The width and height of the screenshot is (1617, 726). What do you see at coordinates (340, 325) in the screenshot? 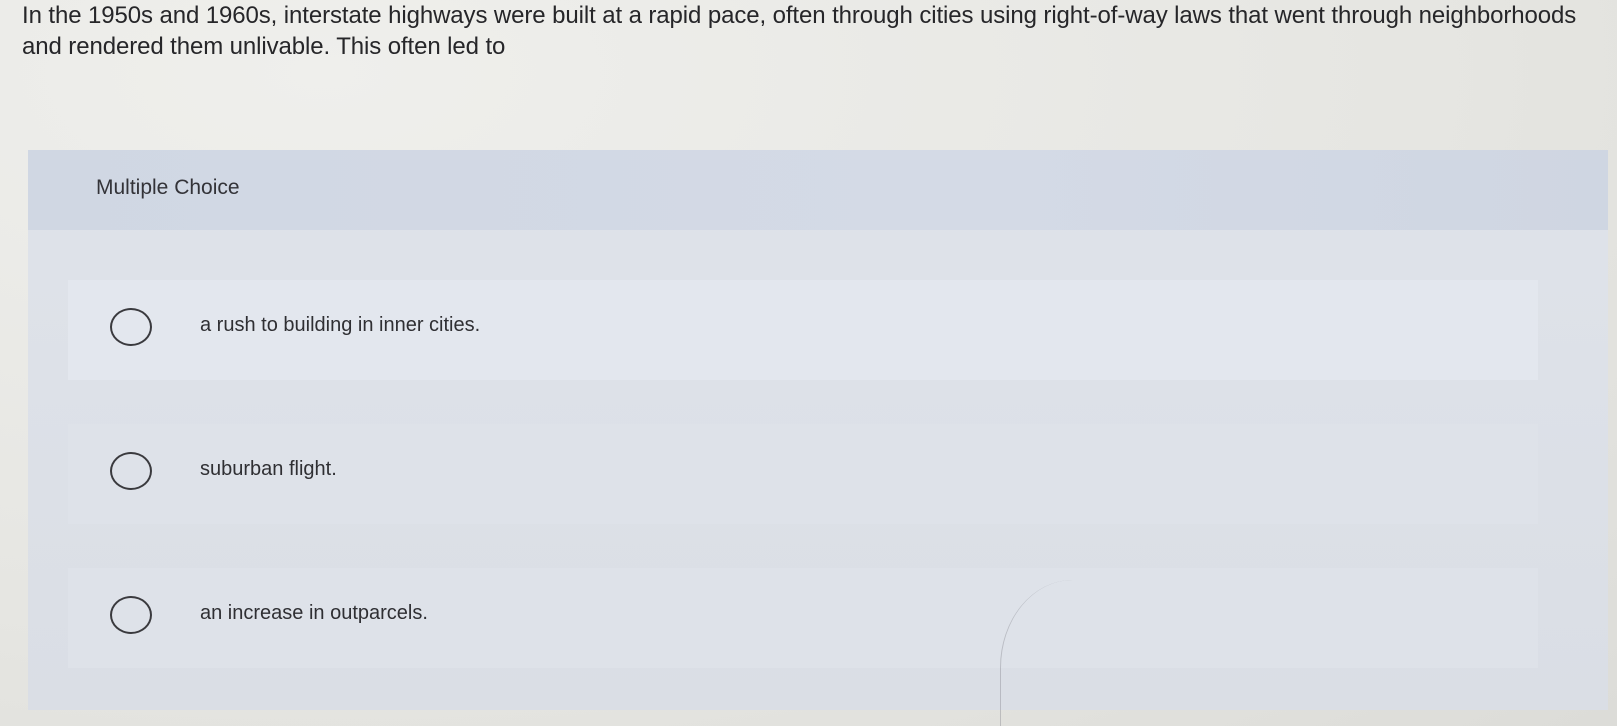
I see `choice-option-1-label: a rush to building in inner cities.` at bounding box center [340, 325].